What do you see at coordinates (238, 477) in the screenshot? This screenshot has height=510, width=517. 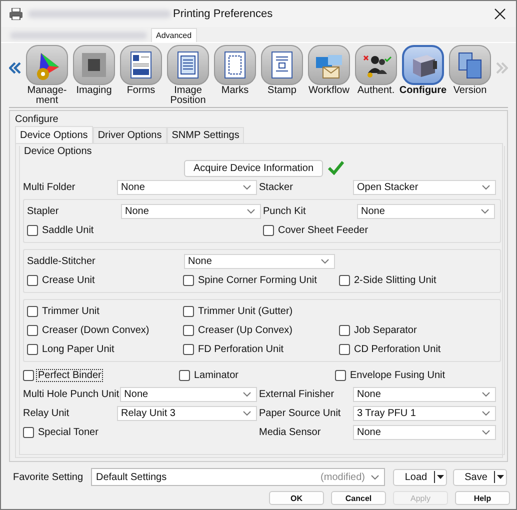 I see `dropdown: Default Settings (modified)` at bounding box center [238, 477].